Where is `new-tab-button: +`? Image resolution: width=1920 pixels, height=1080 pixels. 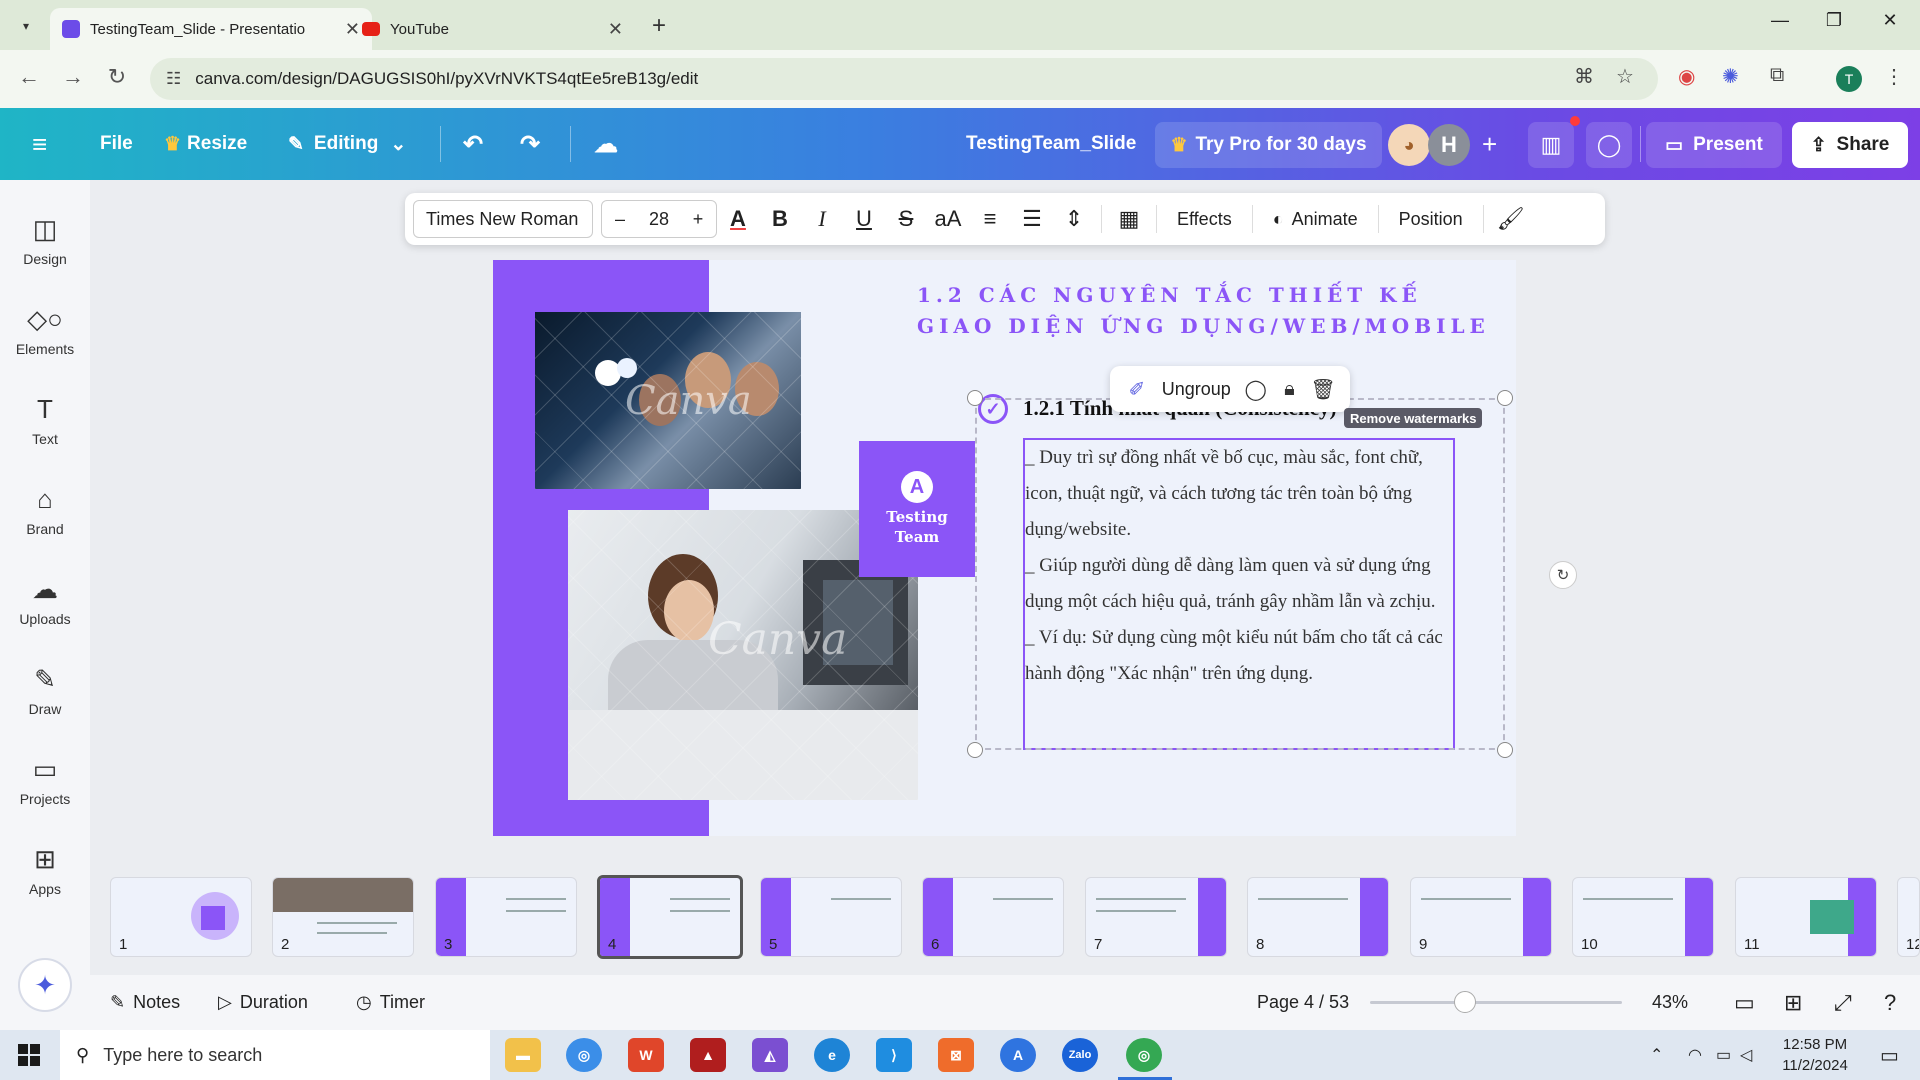
new-tab-button: + is located at coordinates (659, 26).